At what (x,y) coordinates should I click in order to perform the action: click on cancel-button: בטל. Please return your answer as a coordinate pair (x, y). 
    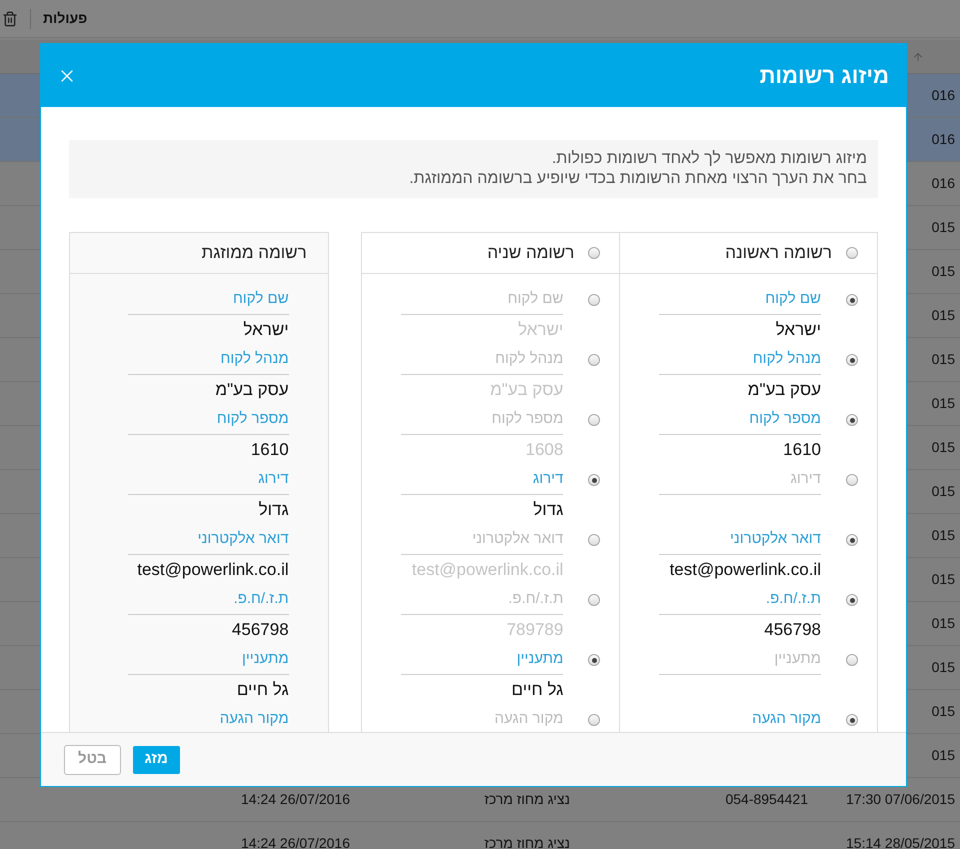
    Looking at the image, I should click on (92, 759).